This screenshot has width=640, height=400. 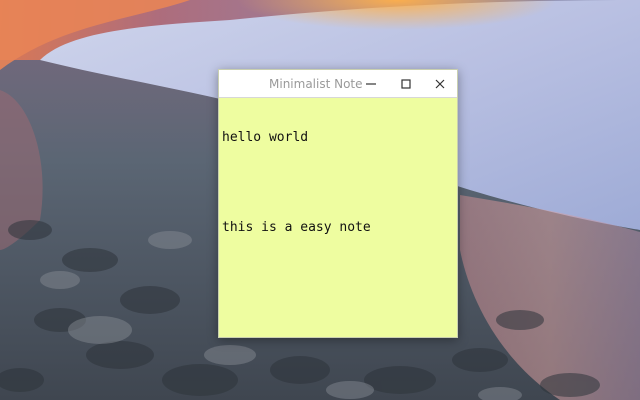 I want to click on close-button, so click(x=440, y=84).